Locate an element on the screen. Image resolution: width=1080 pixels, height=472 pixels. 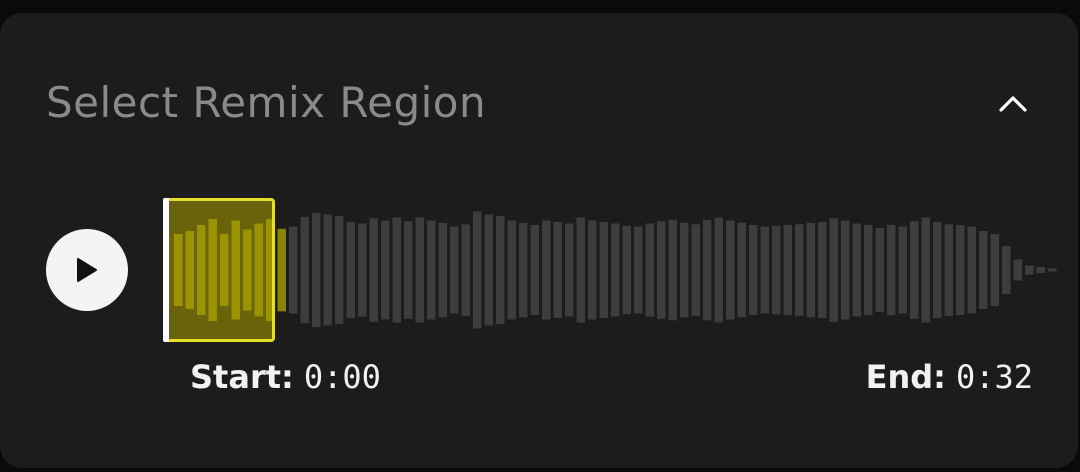
panel-title: Select Remix Region is located at coordinates (266, 102).